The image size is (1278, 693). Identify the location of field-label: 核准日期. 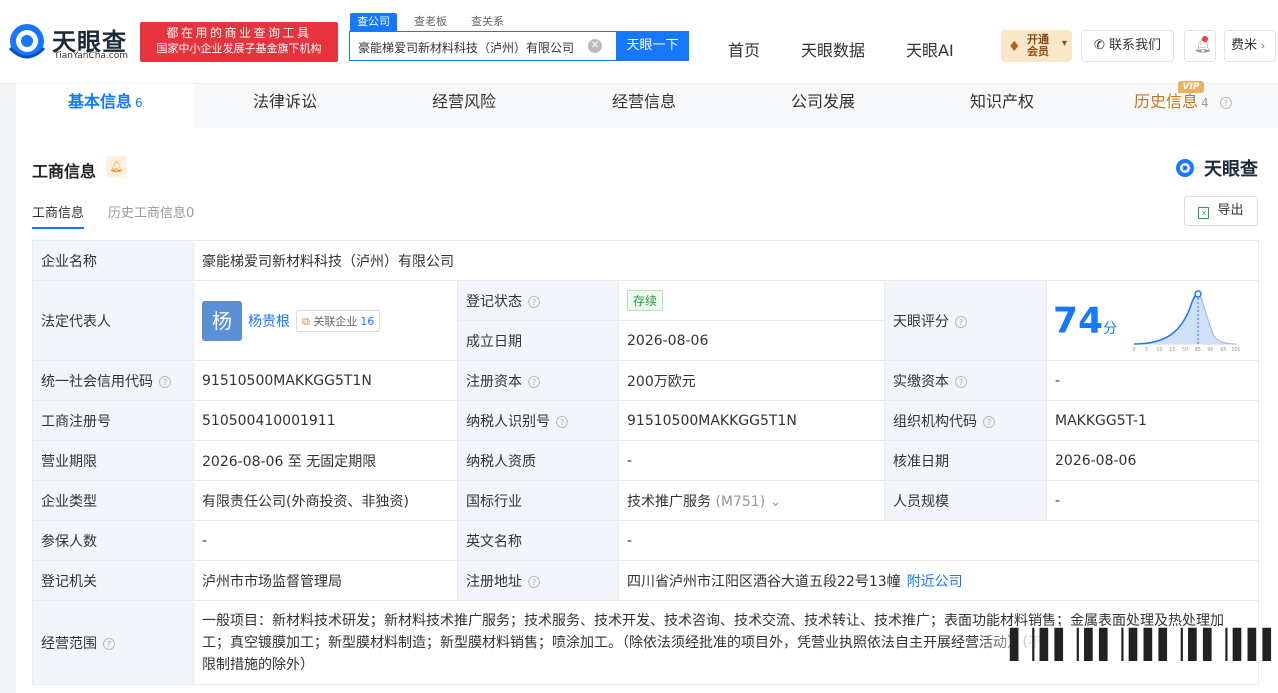
(965, 460).